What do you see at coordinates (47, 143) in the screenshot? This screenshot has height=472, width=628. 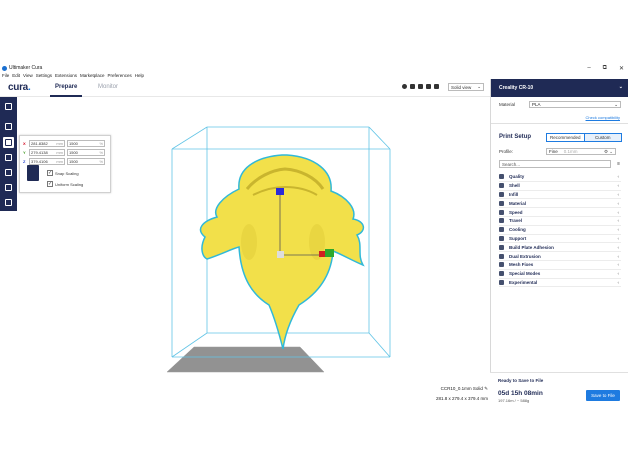 I see `x-mm-input: 281.8382 mm` at bounding box center [47, 143].